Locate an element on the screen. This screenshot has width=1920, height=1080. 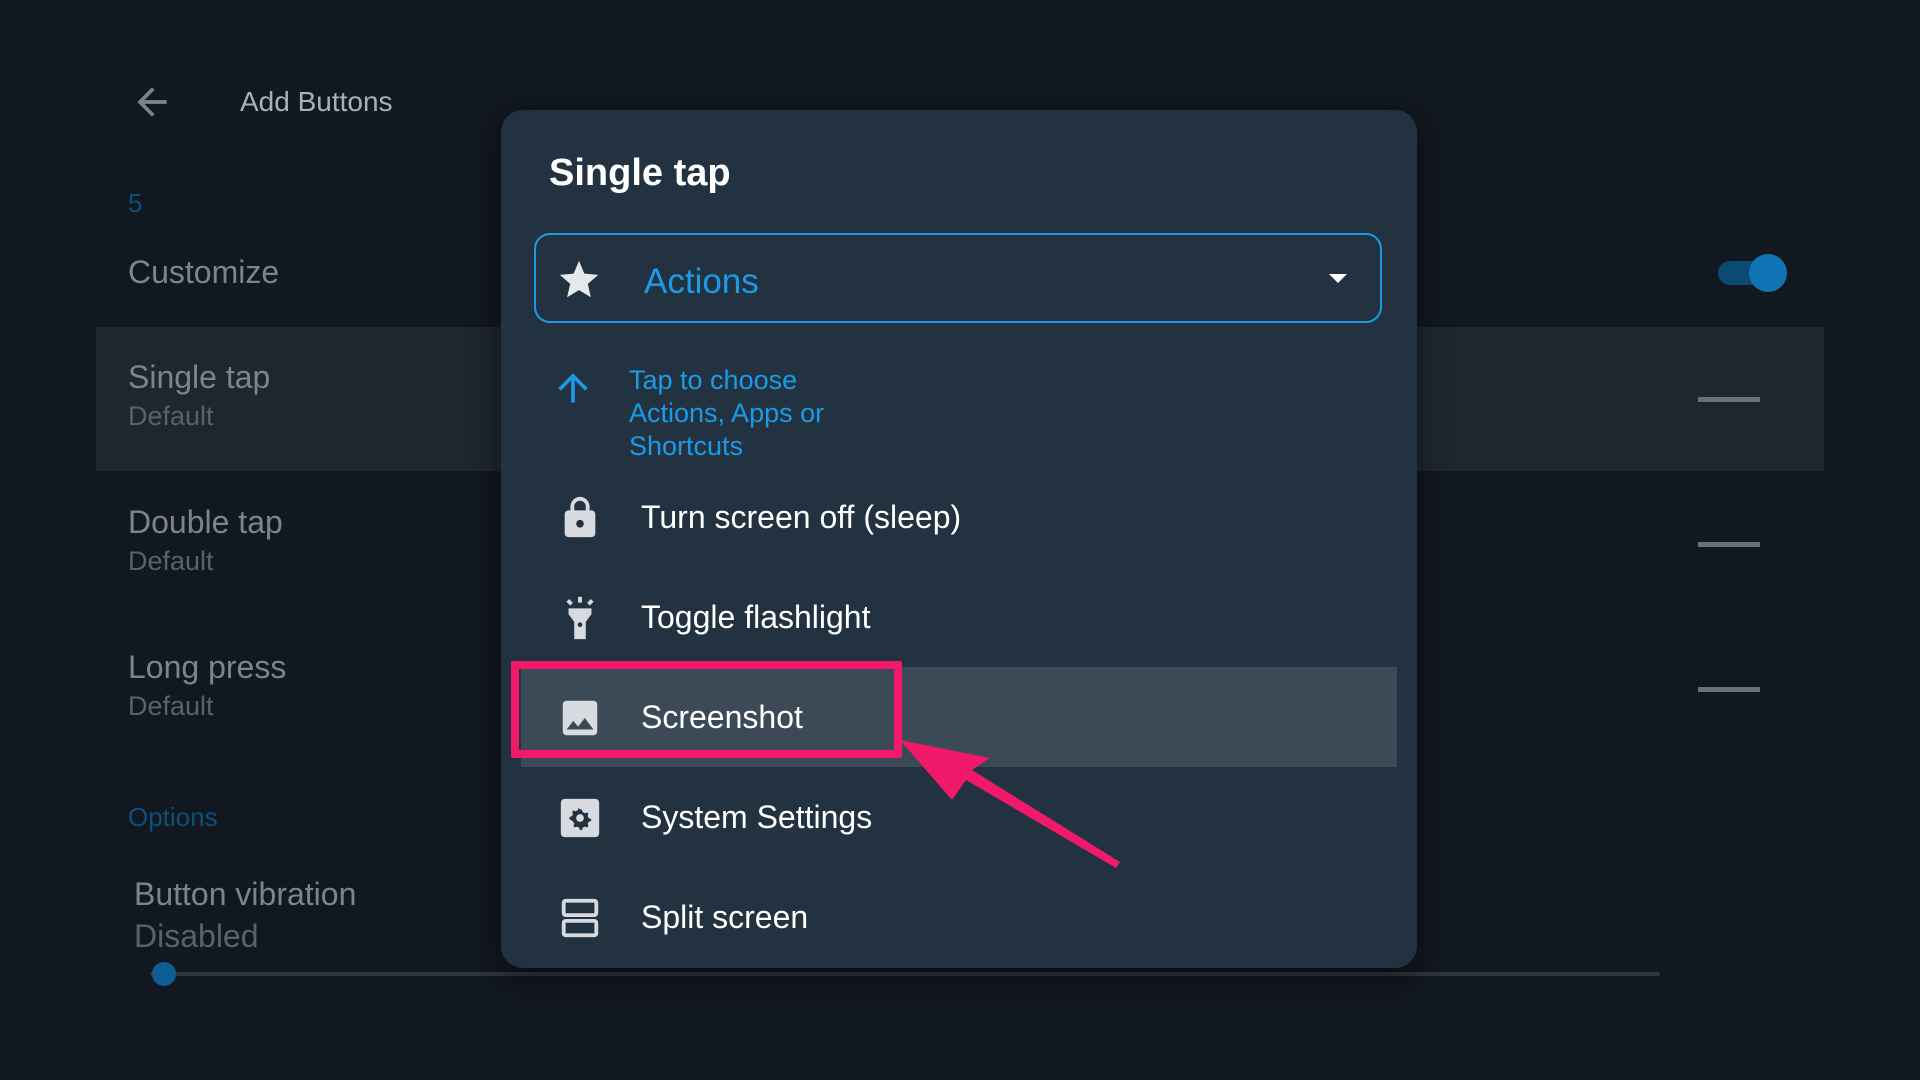
screen-title: Add Buttons is located at coordinates (316, 101).